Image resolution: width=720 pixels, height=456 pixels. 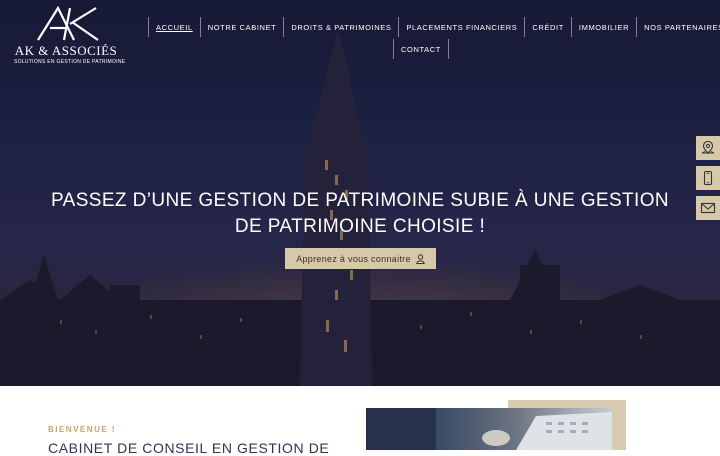 I want to click on intro-title: CABINET DE CONSEIL EN GESTION DE, so click(x=189, y=448).